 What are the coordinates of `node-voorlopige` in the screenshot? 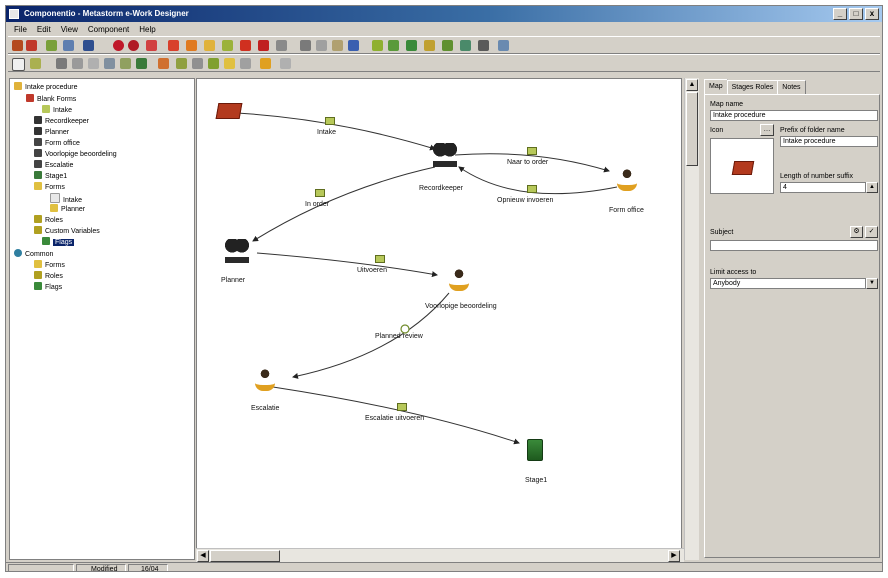 It's located at (459, 280).